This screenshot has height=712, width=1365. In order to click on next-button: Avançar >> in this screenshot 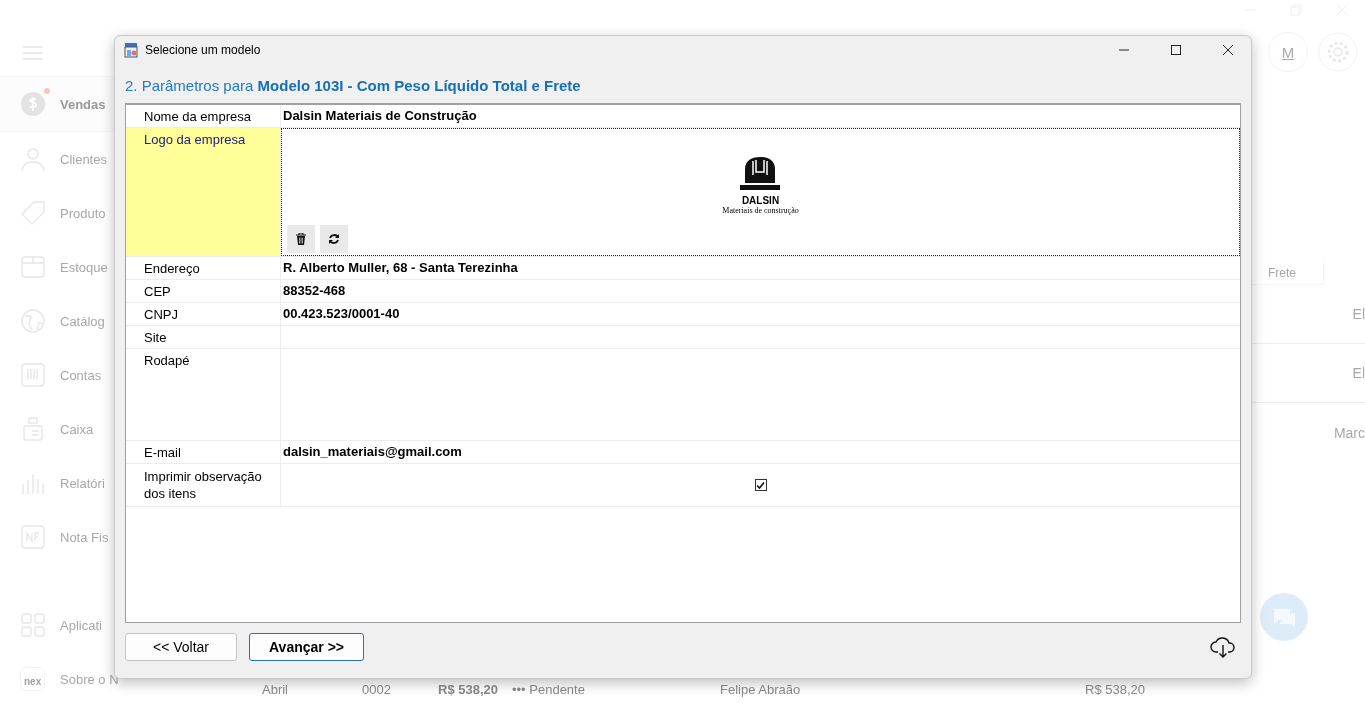, I will do `click(306, 647)`.